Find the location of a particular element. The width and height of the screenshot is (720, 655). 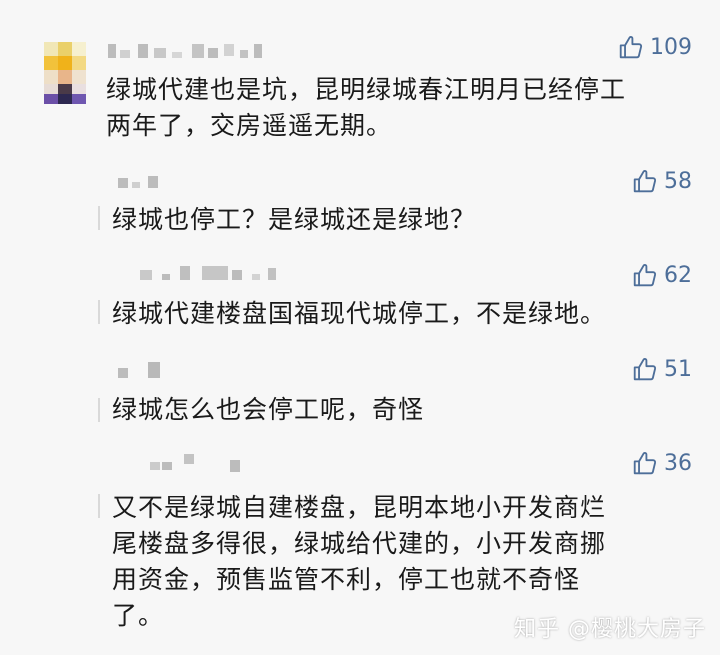

reply-text: 绿城怎么也会停工呢，奇怪 is located at coordinates (268, 410).